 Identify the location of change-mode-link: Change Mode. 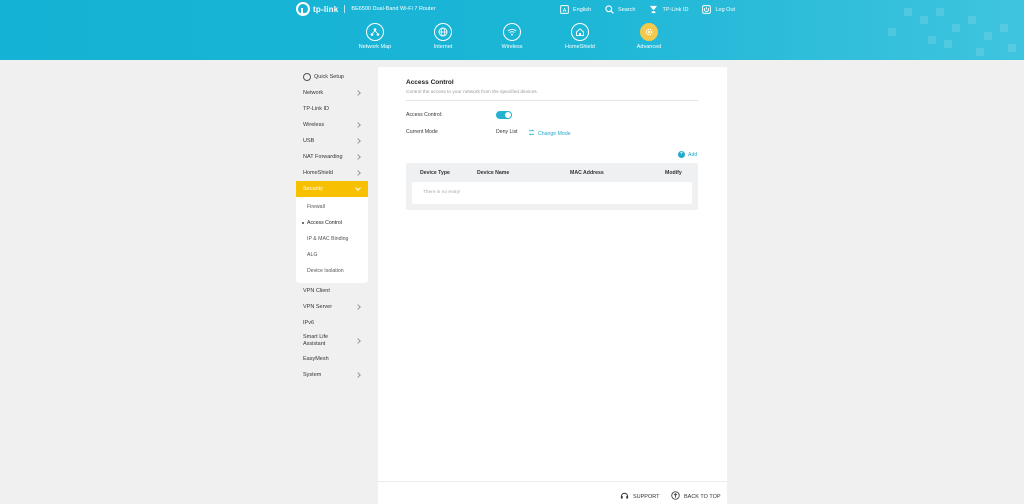
(549, 133).